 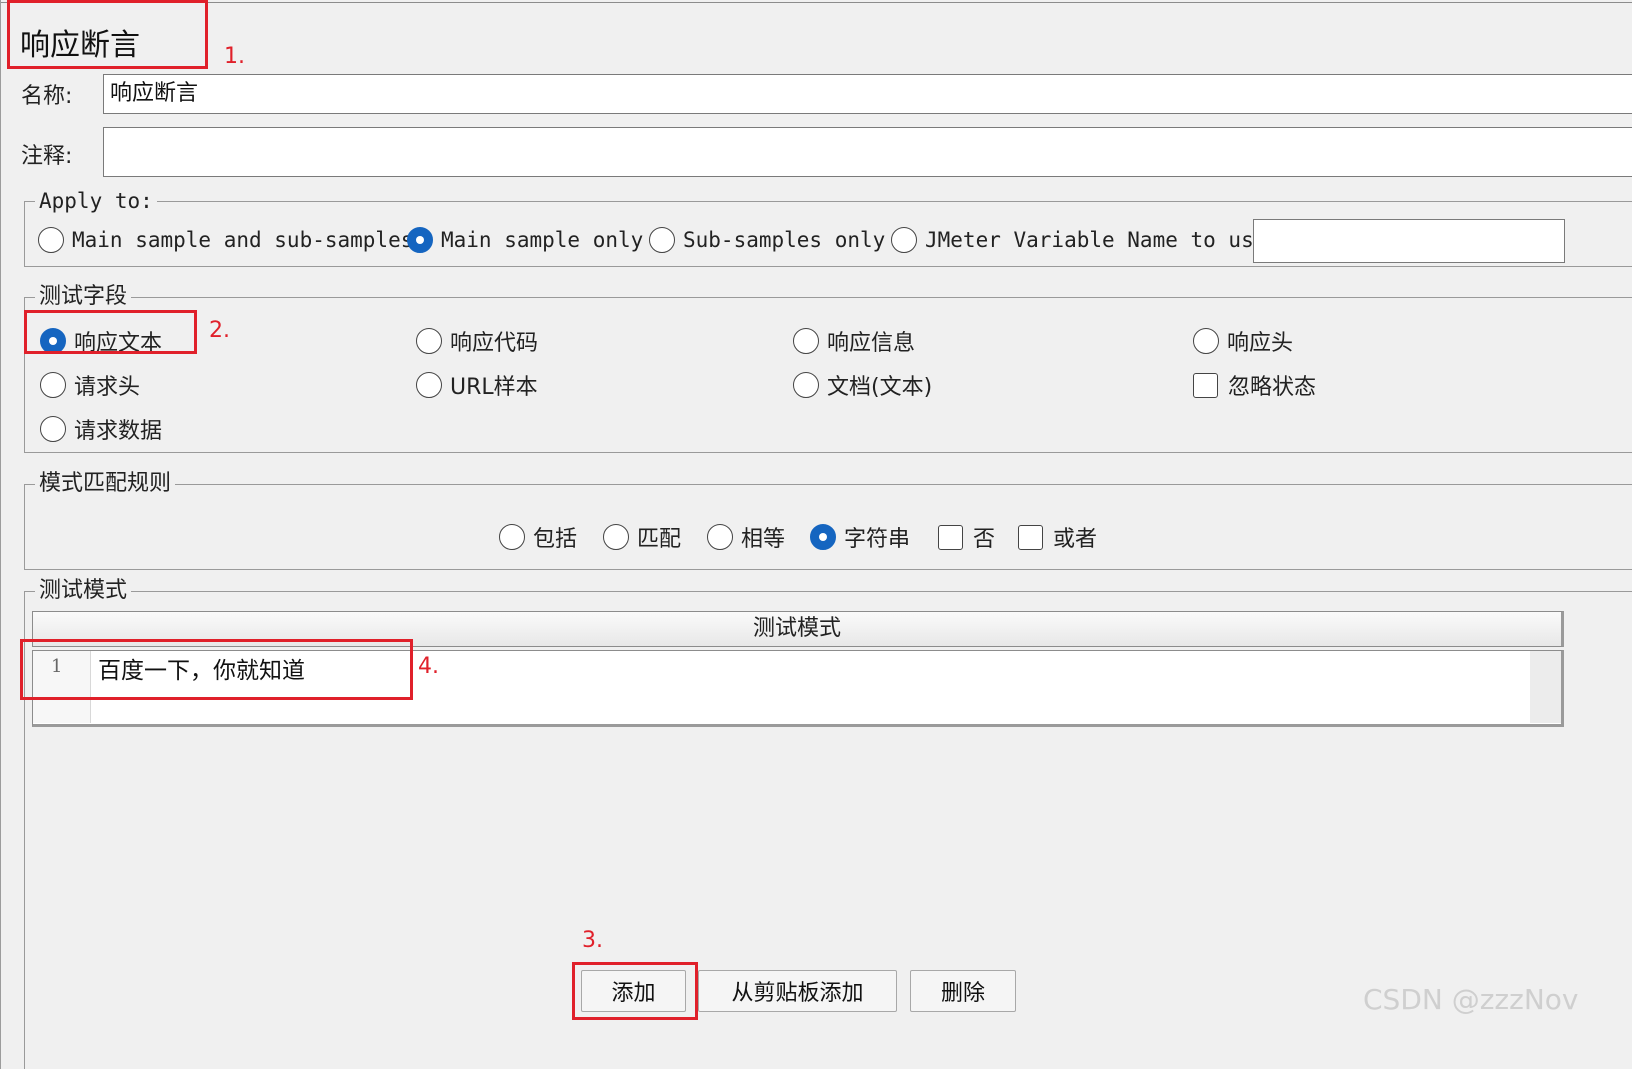 What do you see at coordinates (542, 240) in the screenshot?
I see `option-label: Main sample only` at bounding box center [542, 240].